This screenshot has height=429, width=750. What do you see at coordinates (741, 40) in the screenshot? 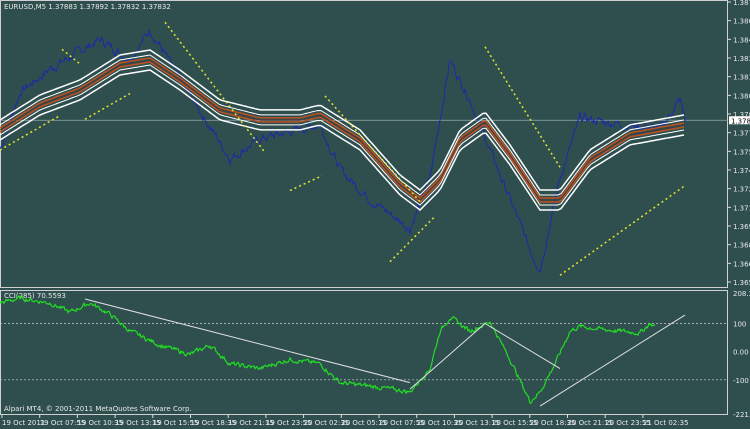
I see `price-tick-label: 1.38490` at bounding box center [741, 40].